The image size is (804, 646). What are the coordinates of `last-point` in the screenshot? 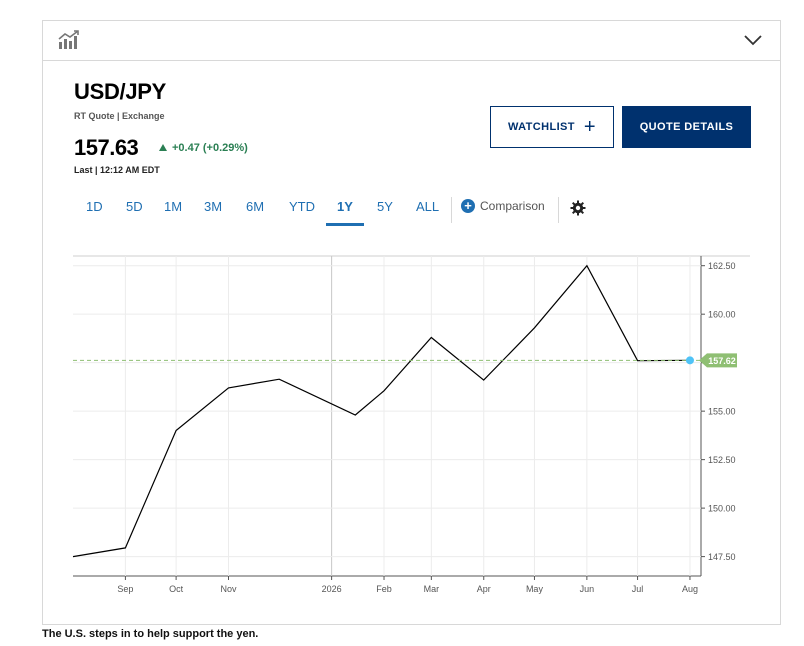 It's located at (689, 360).